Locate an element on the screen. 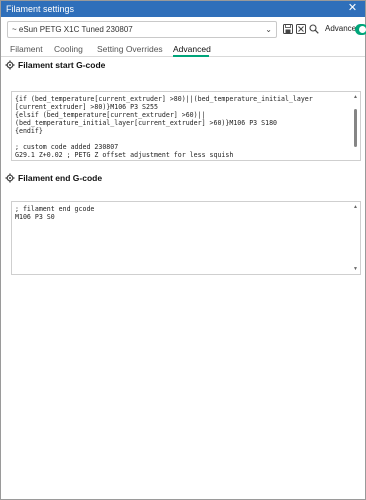 This screenshot has height=500, width=366. tab-filament: Filament is located at coordinates (26, 49).